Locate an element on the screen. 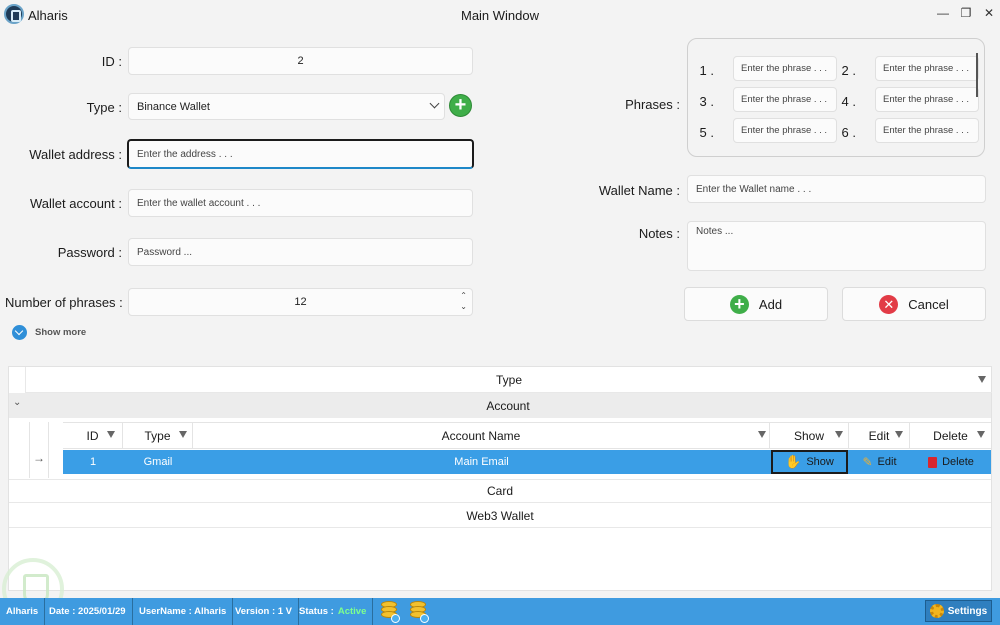  status-active-badge: Active is located at coordinates (352, 611).